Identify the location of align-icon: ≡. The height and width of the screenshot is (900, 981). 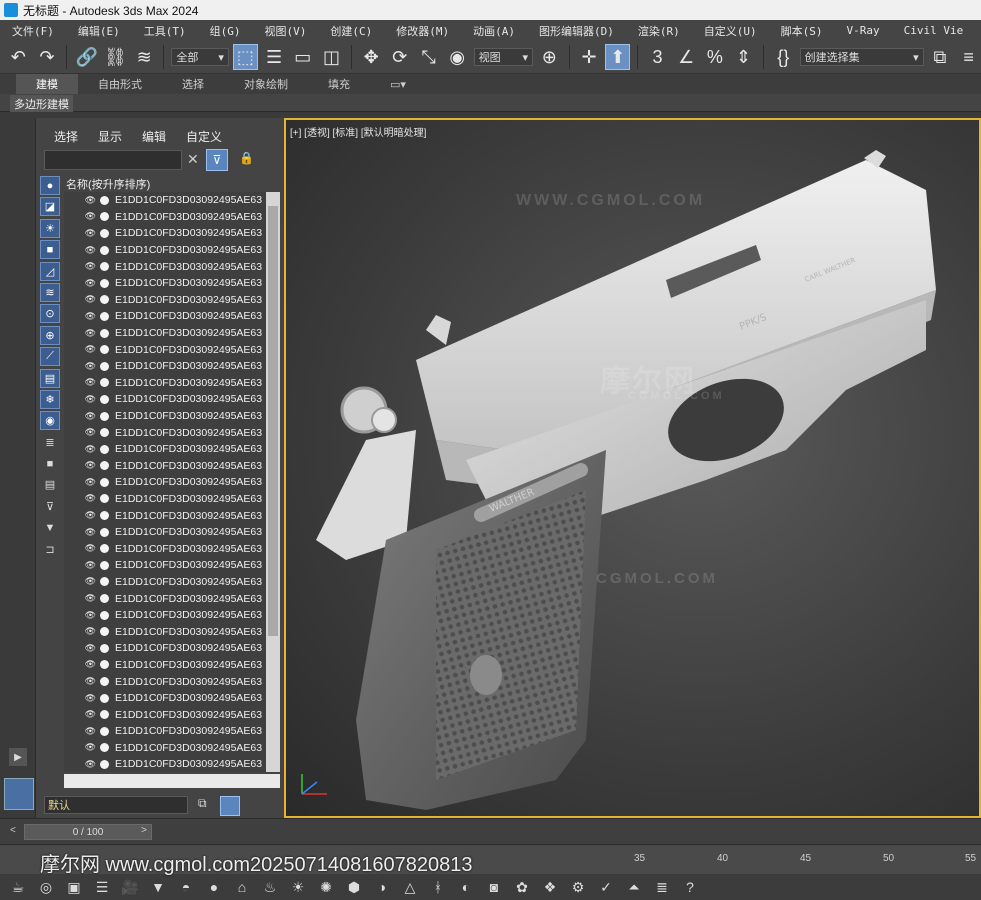
(968, 57).